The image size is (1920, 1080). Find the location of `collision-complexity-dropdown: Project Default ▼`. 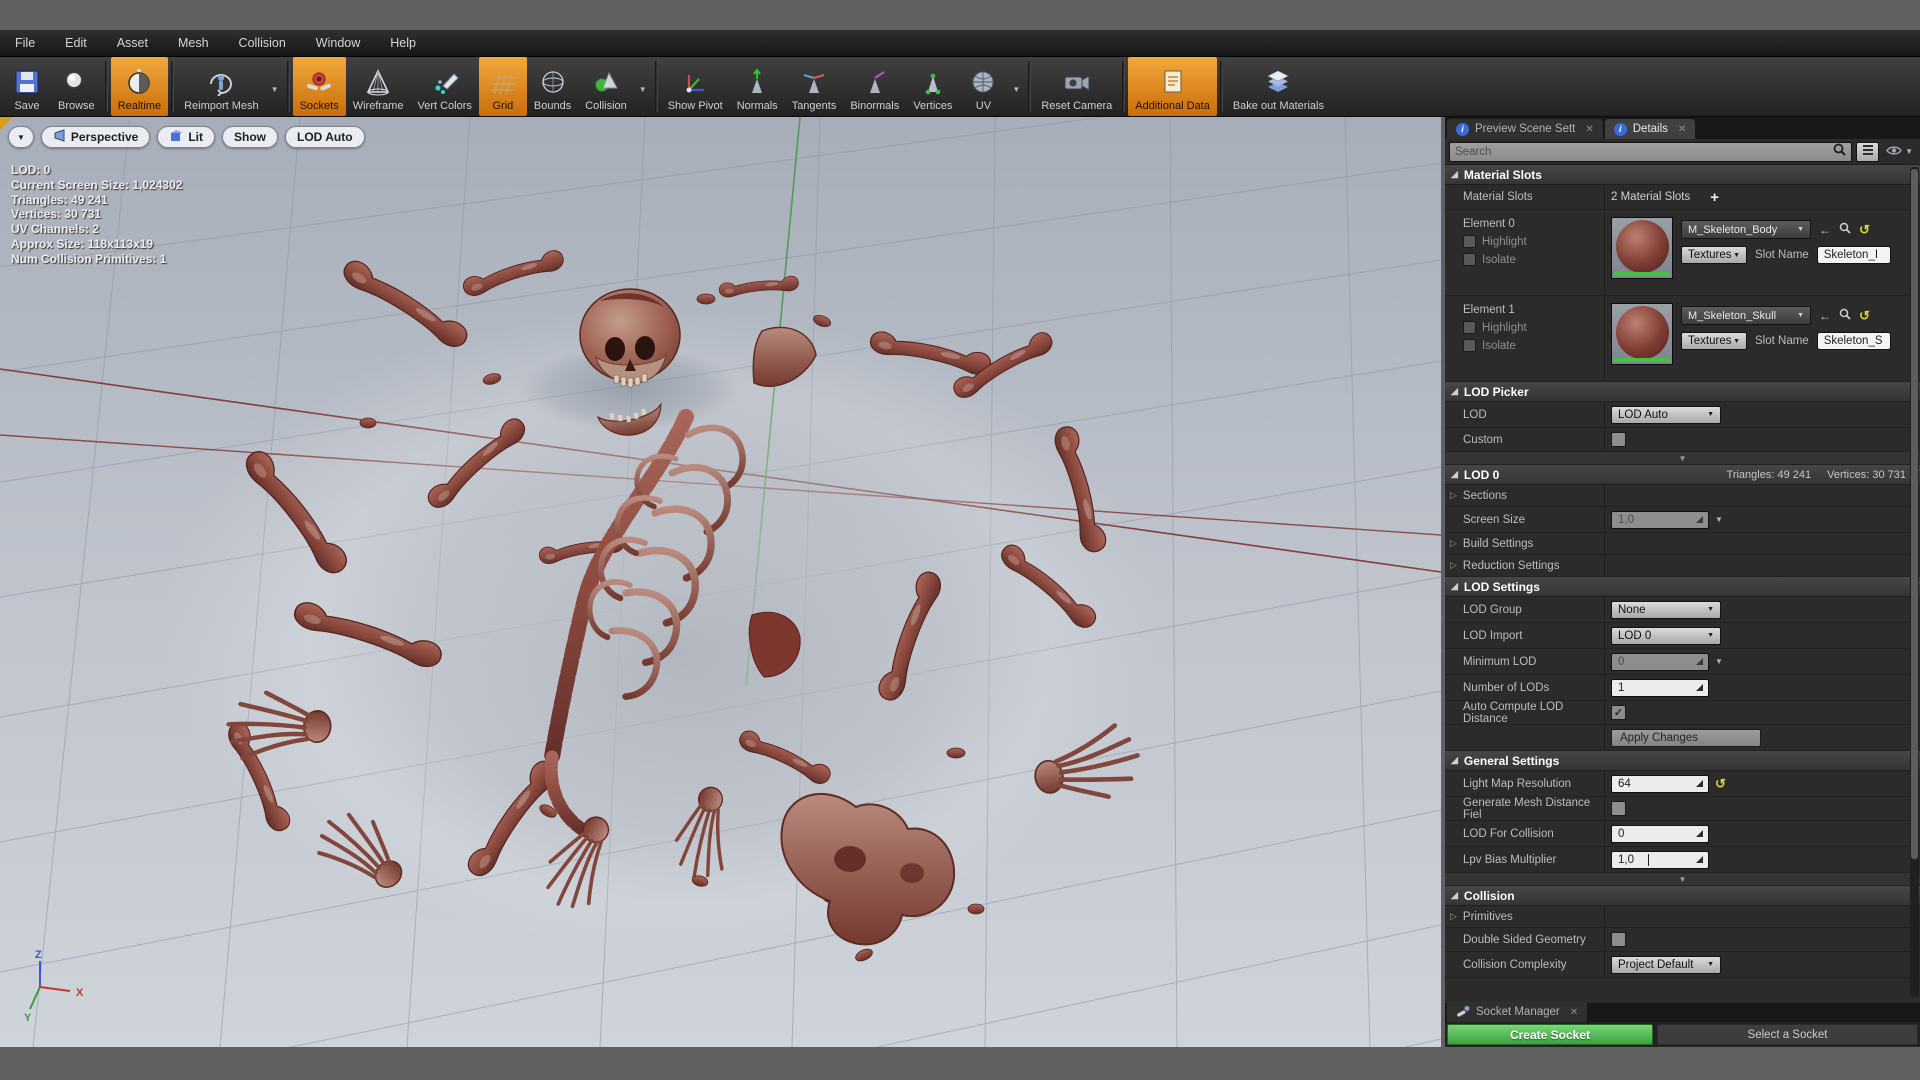

collision-complexity-dropdown: Project Default ▼ is located at coordinates (1666, 964).